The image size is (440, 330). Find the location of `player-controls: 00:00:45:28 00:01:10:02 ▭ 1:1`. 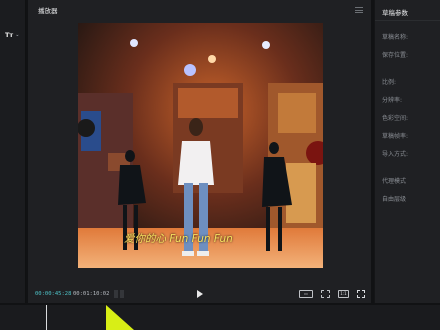

player-controls: 00:00:45:28 00:01:10:02 ▭ 1:1 is located at coordinates (199, 293).